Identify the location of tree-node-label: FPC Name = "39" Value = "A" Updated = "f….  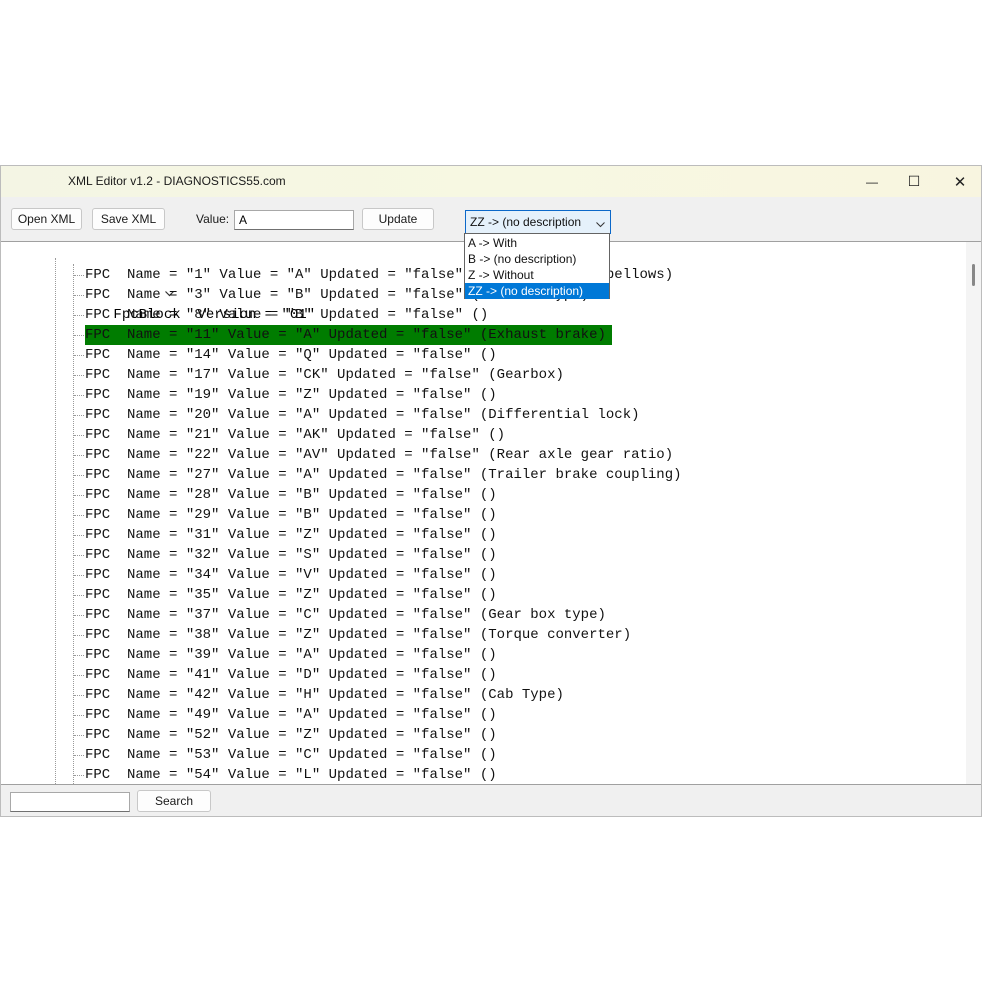
(291, 655).